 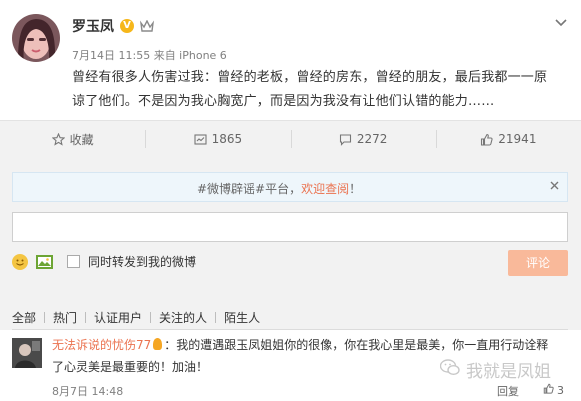 I want to click on notice-suffix: ！, so click(x=355, y=189).